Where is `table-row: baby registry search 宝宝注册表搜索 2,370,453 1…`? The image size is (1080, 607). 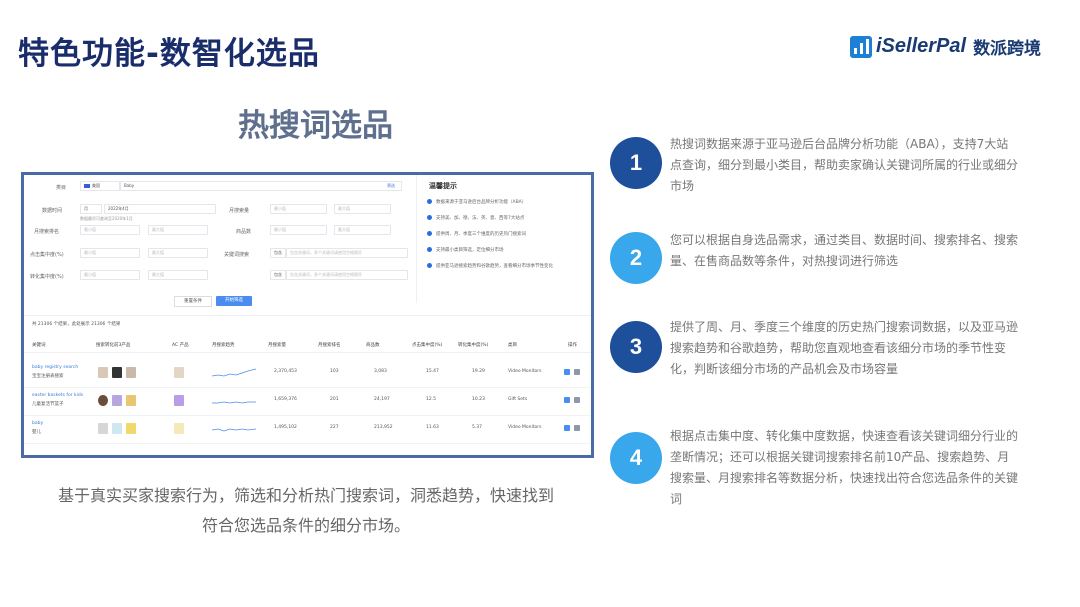
table-row: baby registry search 宝宝注册表搜索 2,370,453 1… is located at coordinates (307, 374).